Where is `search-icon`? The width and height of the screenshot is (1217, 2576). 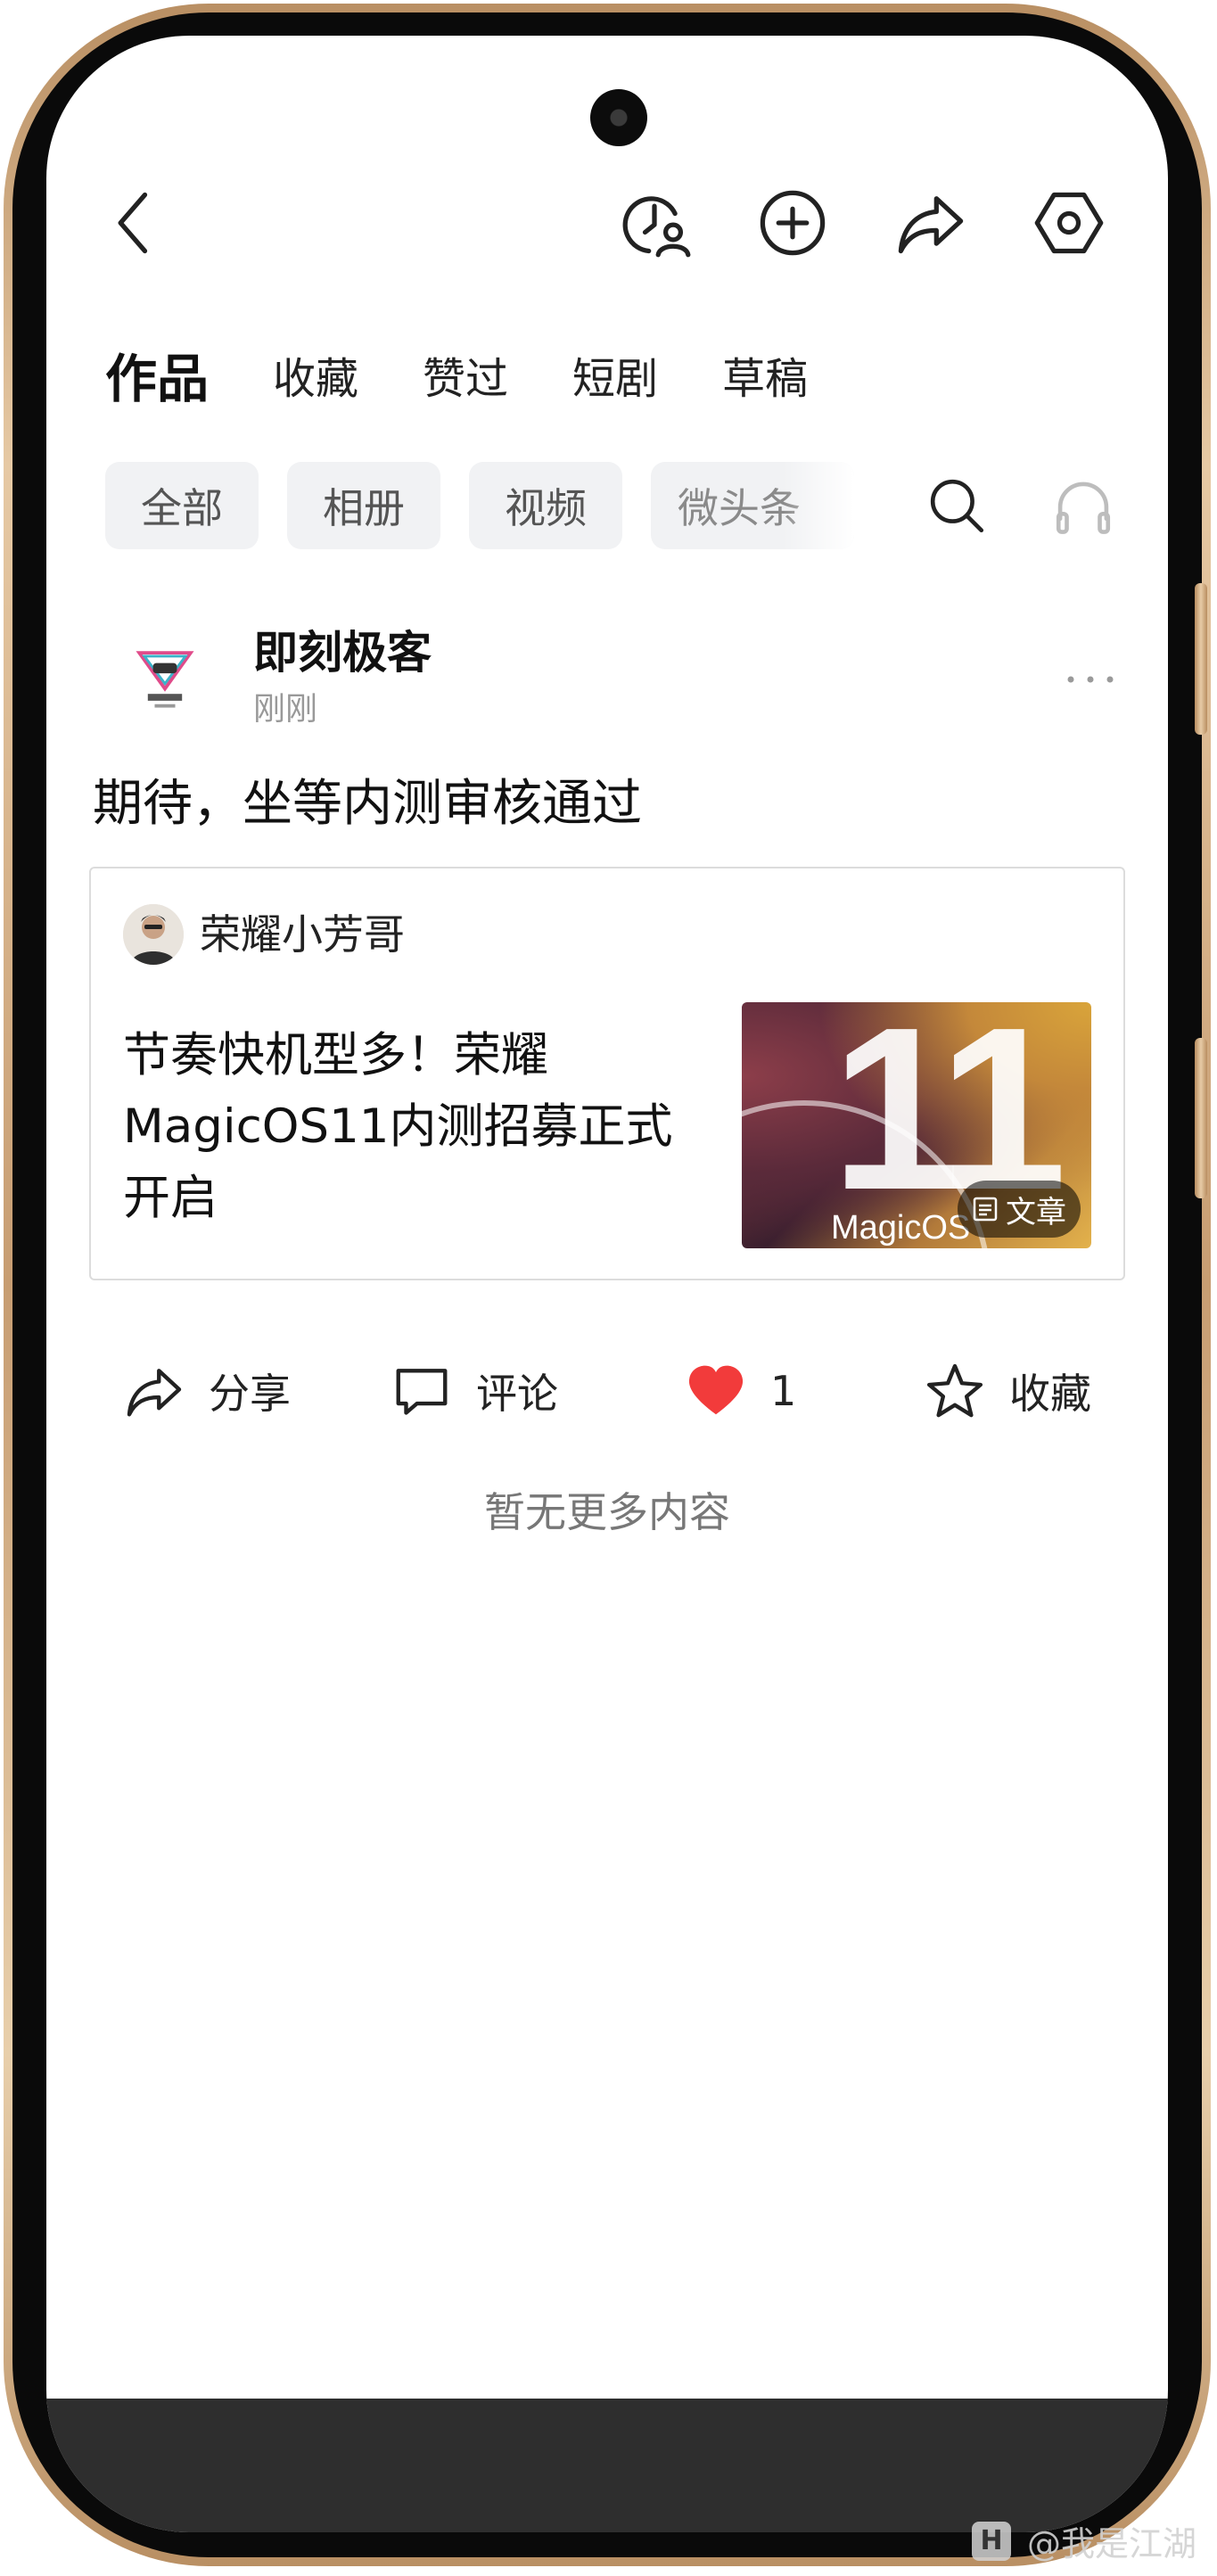
search-icon is located at coordinates (957, 506).